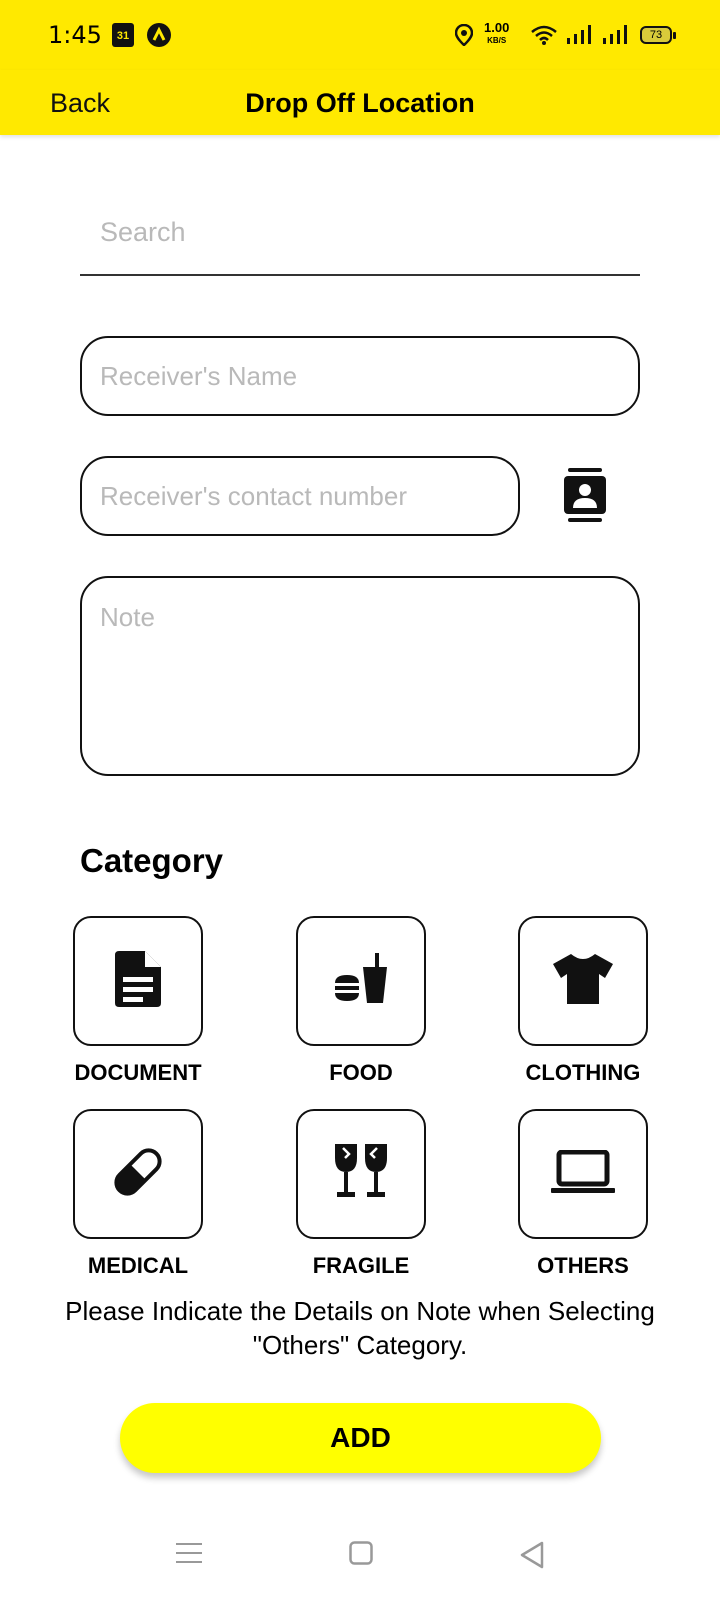 Image resolution: width=720 pixels, height=1600 pixels. What do you see at coordinates (585, 496) in the screenshot?
I see `contacts-icon` at bounding box center [585, 496].